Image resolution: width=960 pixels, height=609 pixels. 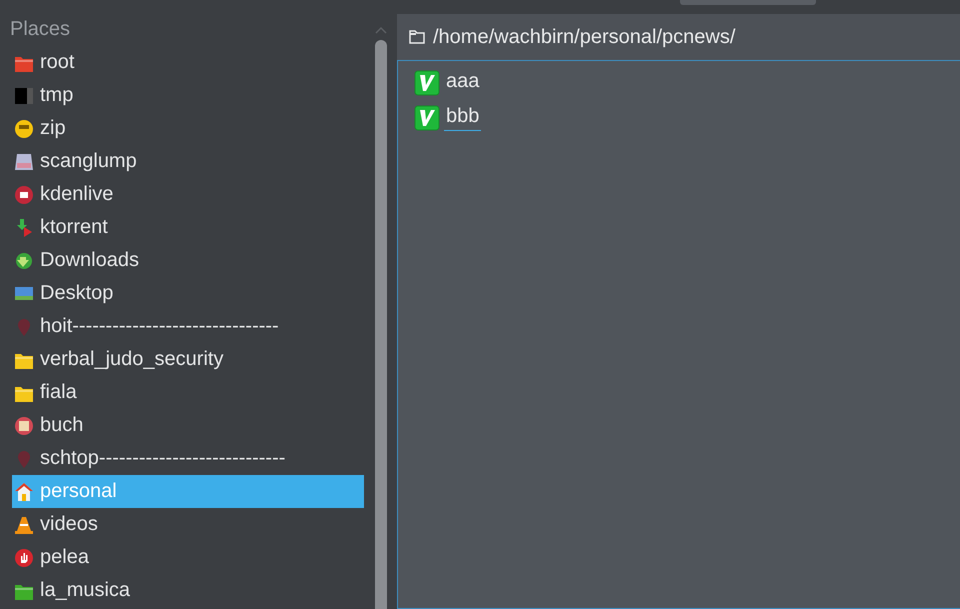 I want to click on place-item: la_musica, so click(x=188, y=590).